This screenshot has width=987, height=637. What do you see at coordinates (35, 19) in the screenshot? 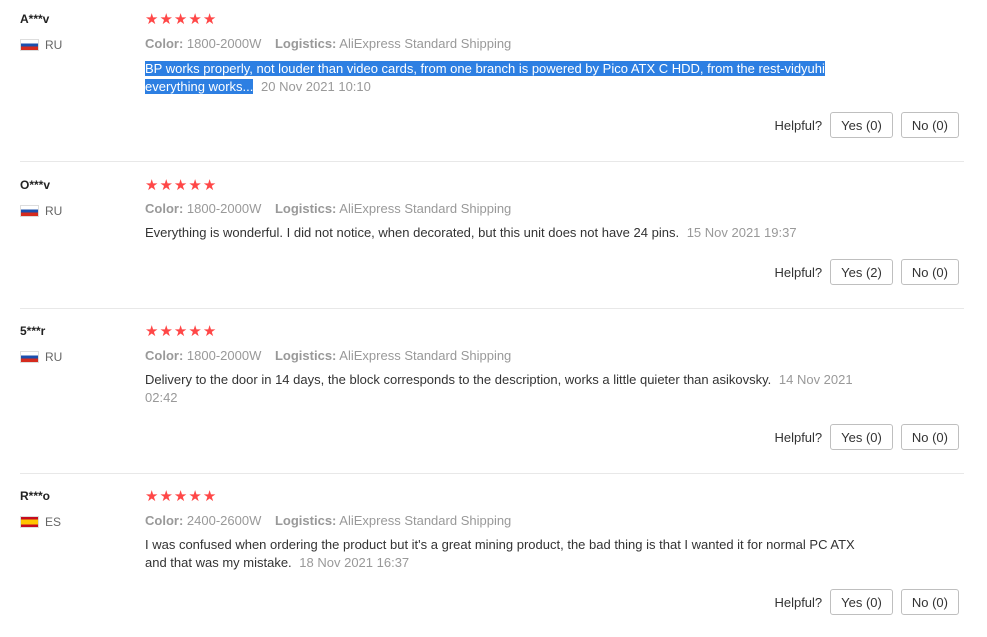
I see `reviewer-name: A***v` at bounding box center [35, 19].